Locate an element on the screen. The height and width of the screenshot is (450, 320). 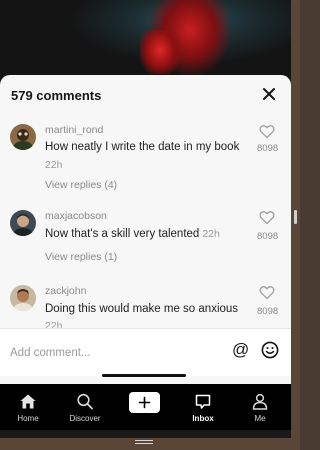
smiley-face-icon is located at coordinates (270, 350).